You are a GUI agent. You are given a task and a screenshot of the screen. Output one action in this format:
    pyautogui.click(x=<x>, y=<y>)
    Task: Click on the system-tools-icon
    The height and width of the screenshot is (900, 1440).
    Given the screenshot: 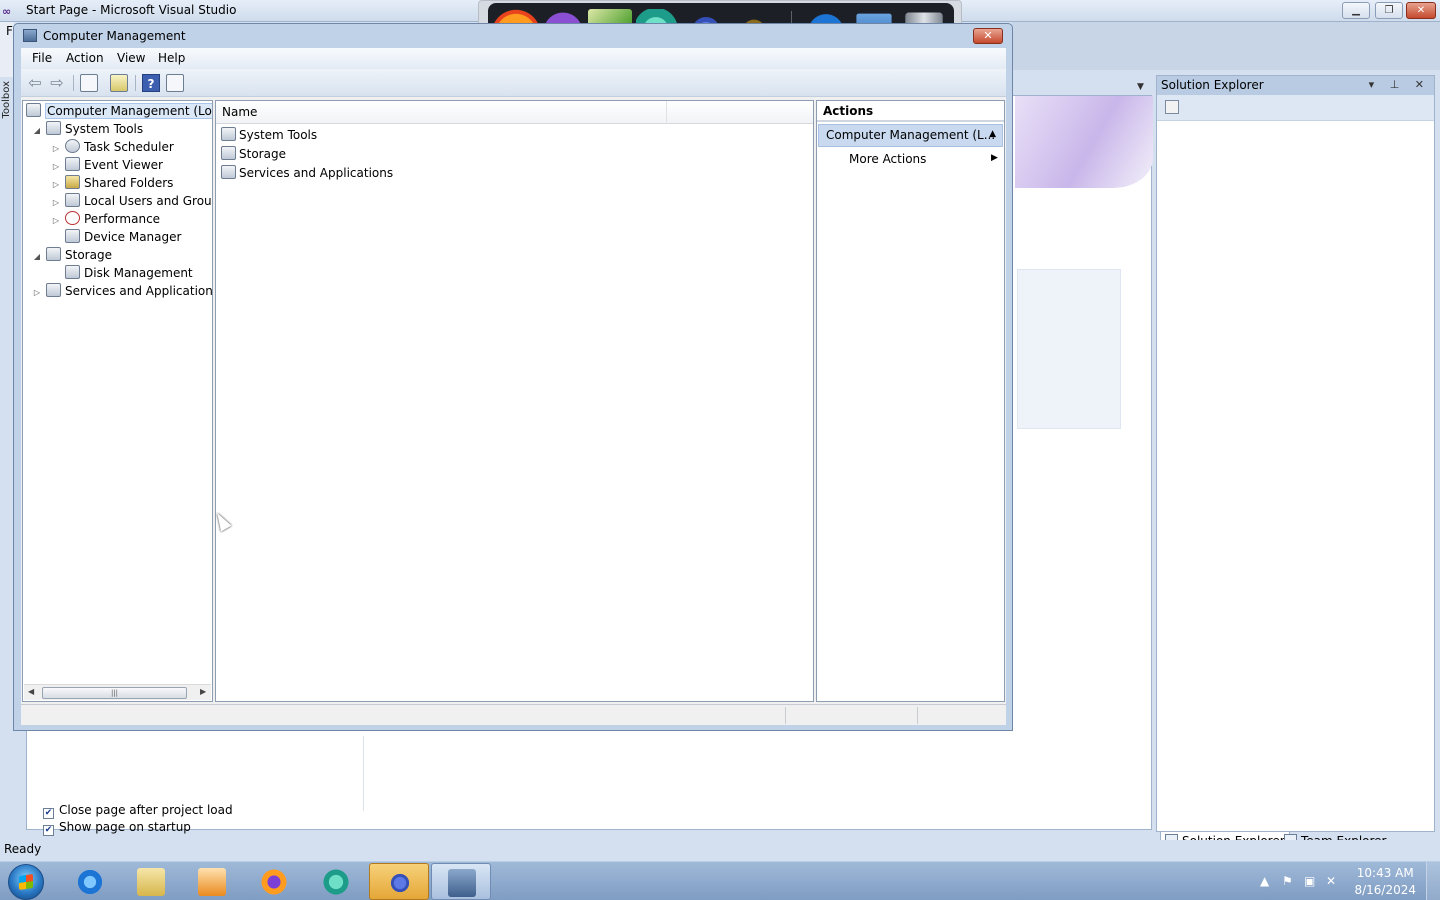 What is the action you would take?
    pyautogui.click(x=228, y=134)
    